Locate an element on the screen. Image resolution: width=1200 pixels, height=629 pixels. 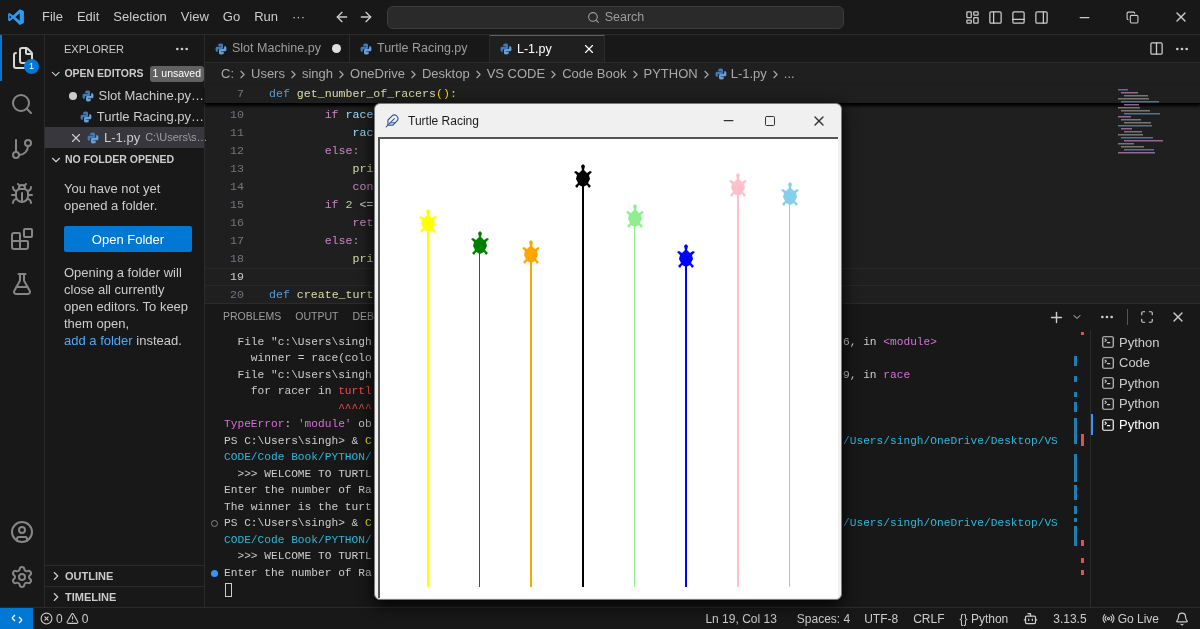
menu-item: File is located at coordinates (52, 17).